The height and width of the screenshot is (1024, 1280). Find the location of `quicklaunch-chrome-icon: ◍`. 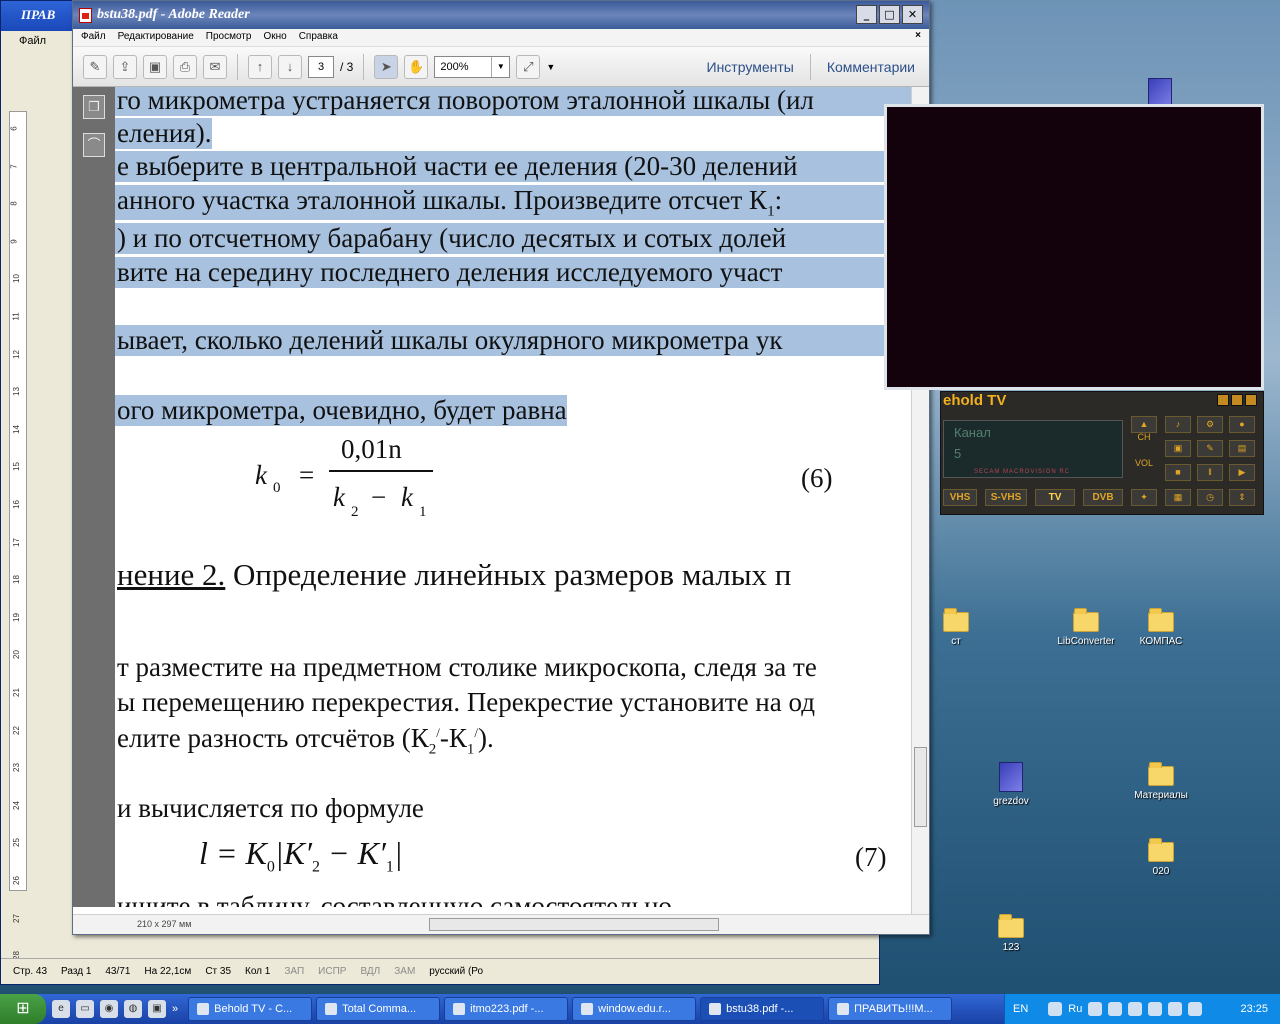

quicklaunch-chrome-icon: ◍ is located at coordinates (133, 1009).